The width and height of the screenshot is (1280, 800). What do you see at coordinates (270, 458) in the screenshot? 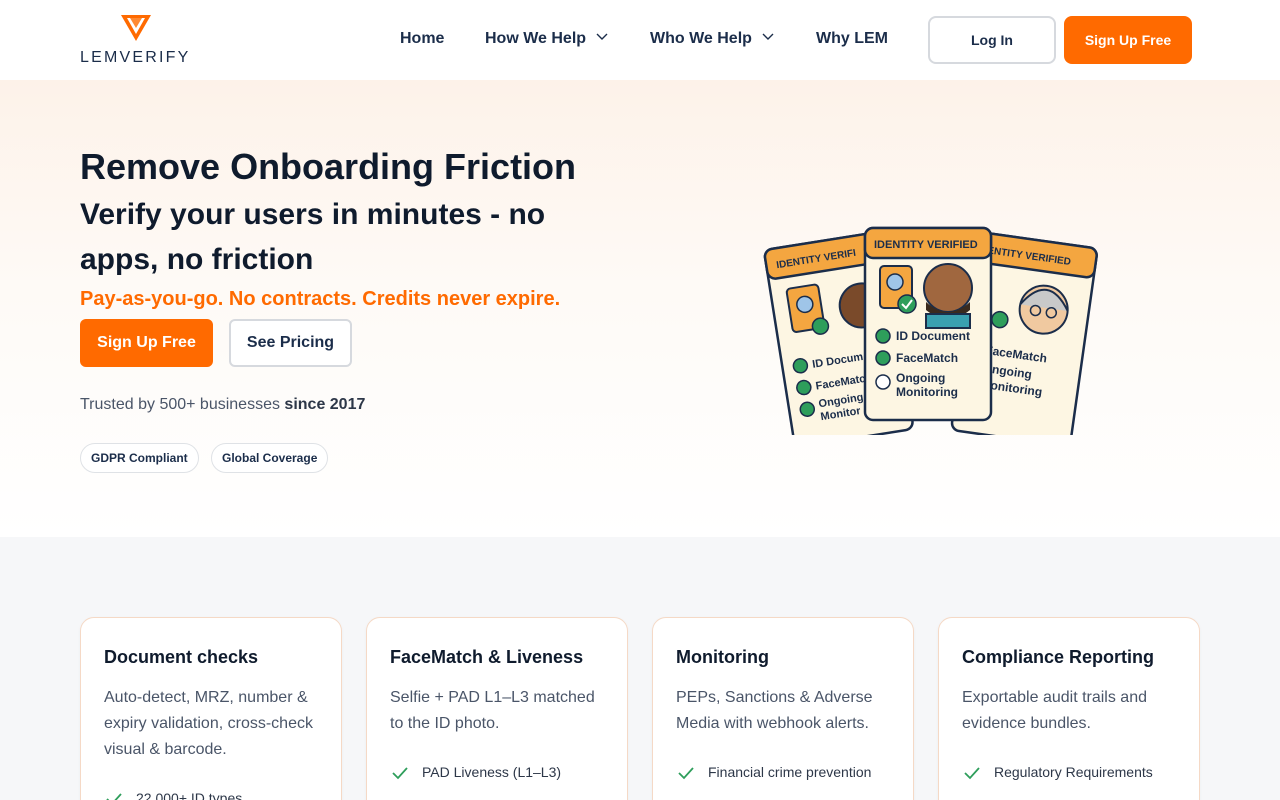
I see `badge-global-coverage: Global Coverage` at bounding box center [270, 458].